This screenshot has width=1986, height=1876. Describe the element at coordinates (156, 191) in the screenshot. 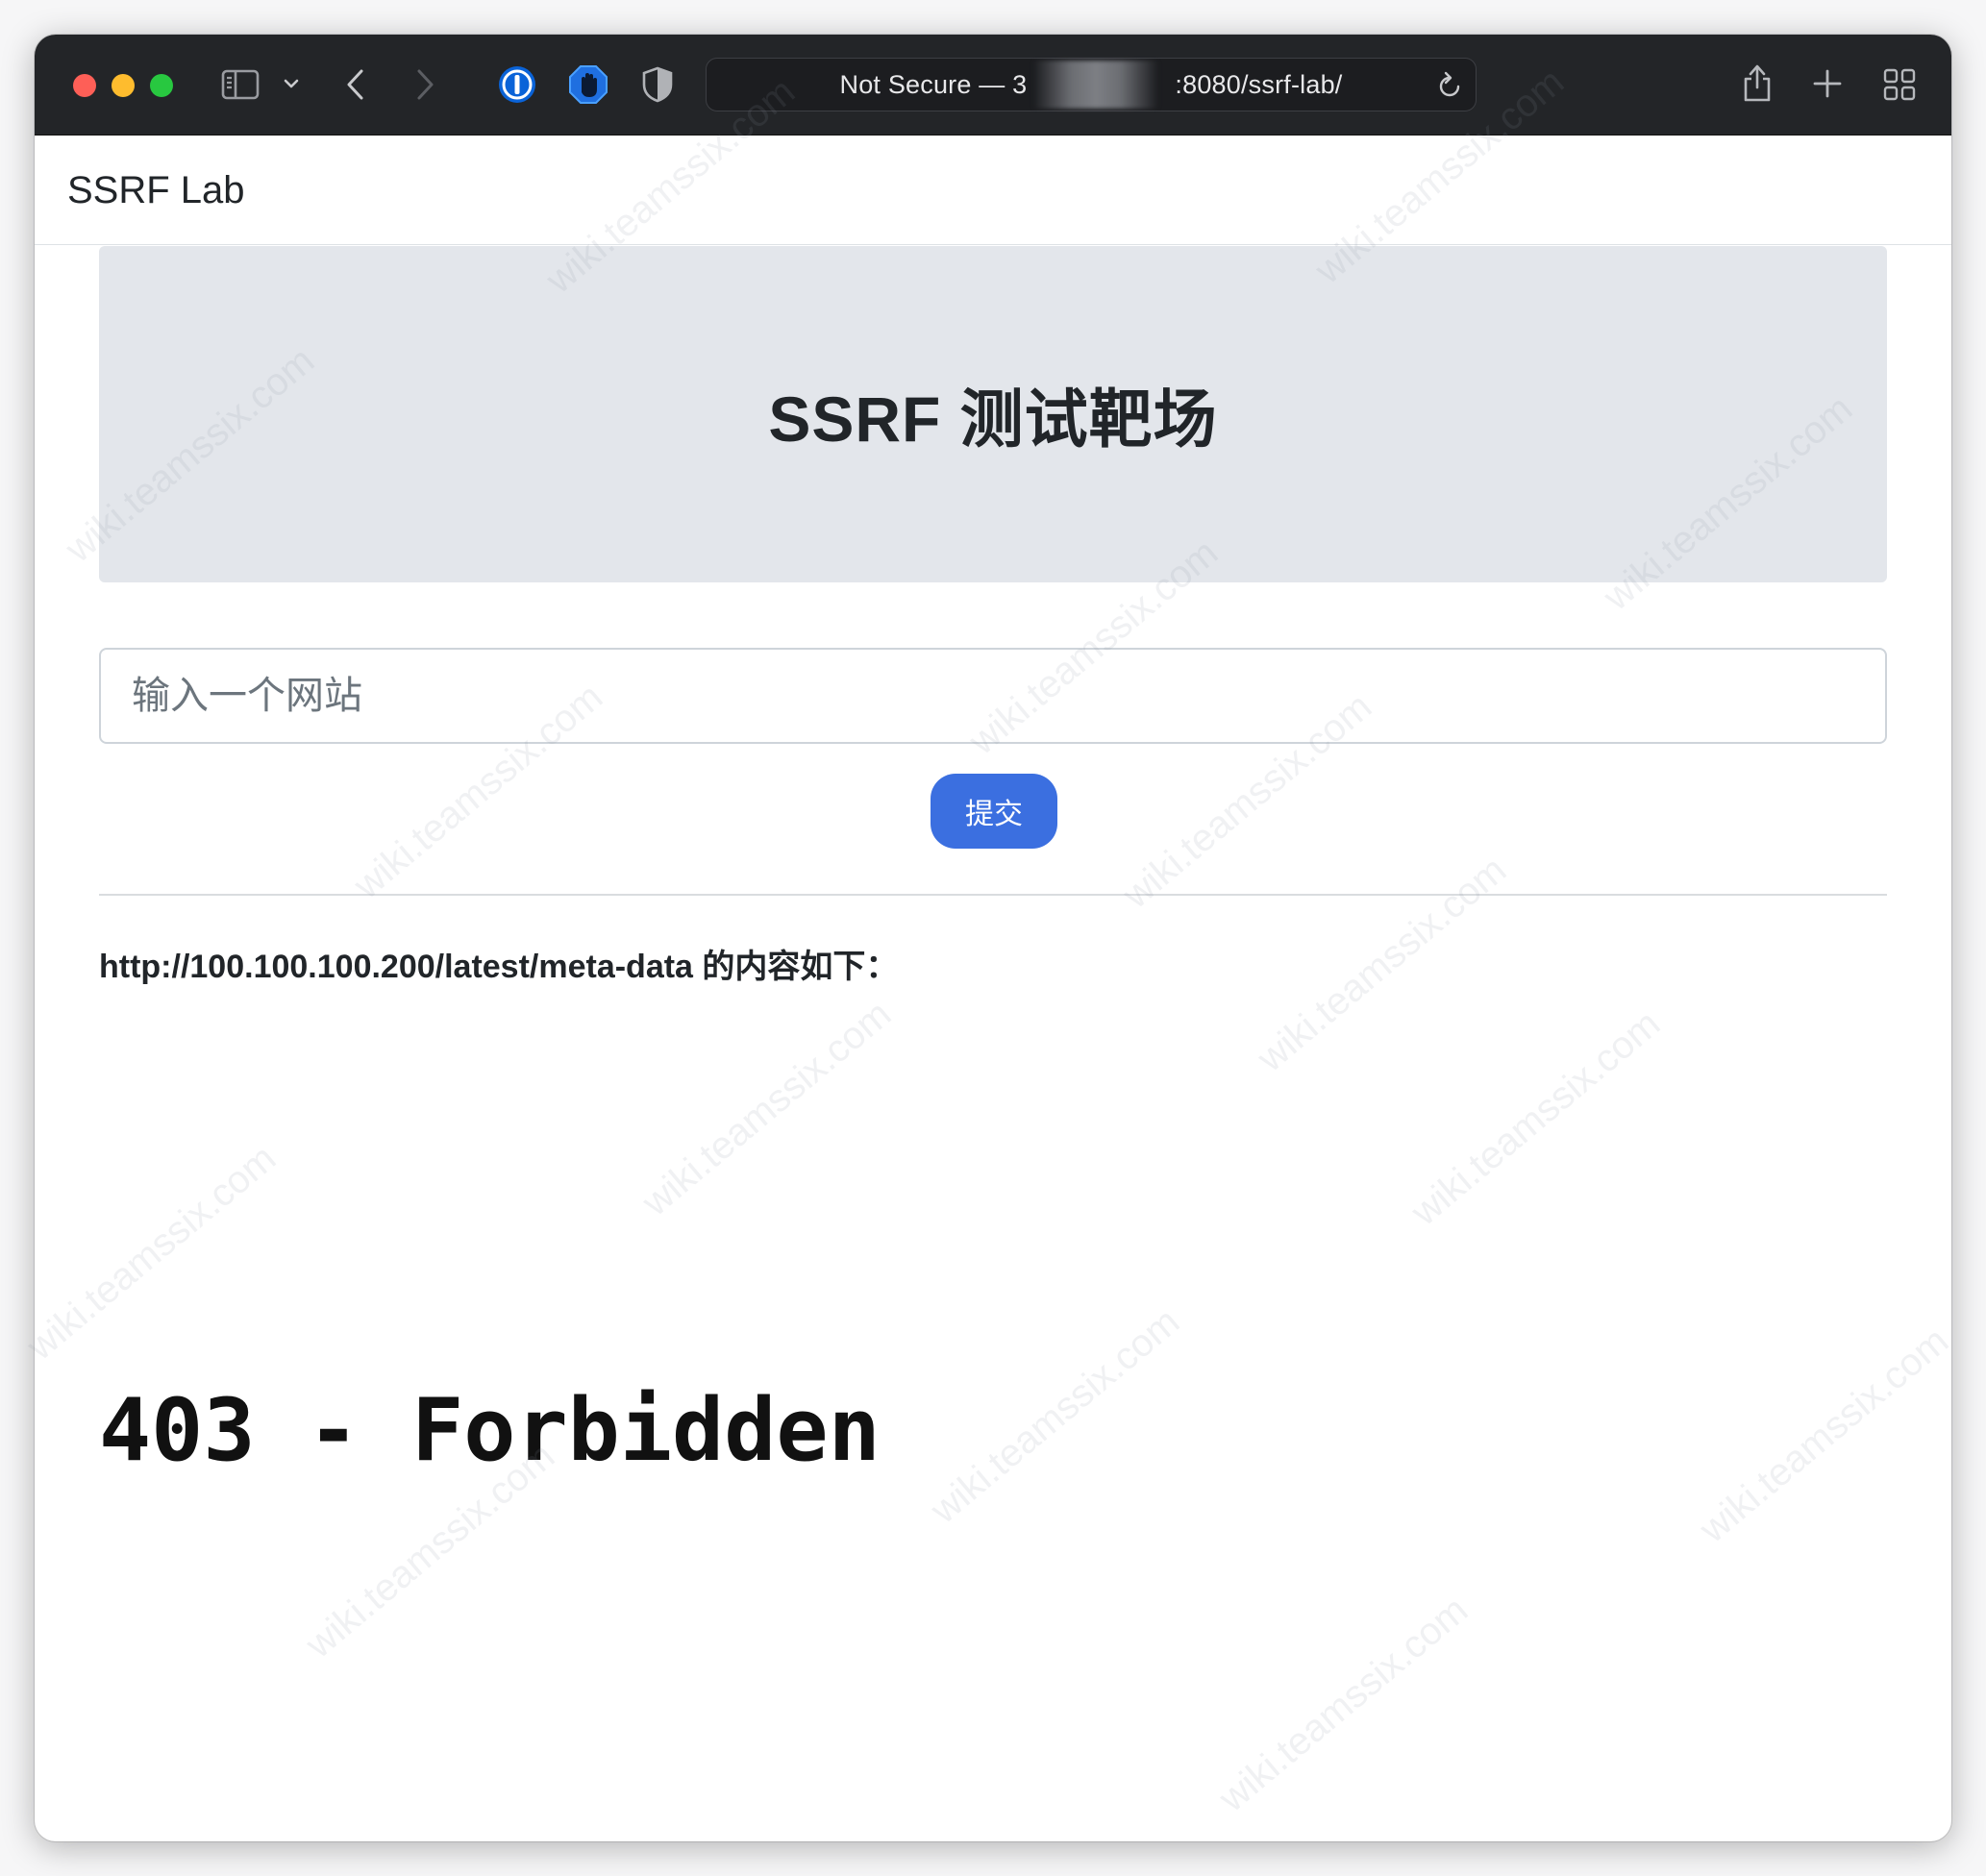

I see `navbar-brand-link: SSRF Lab` at that location.